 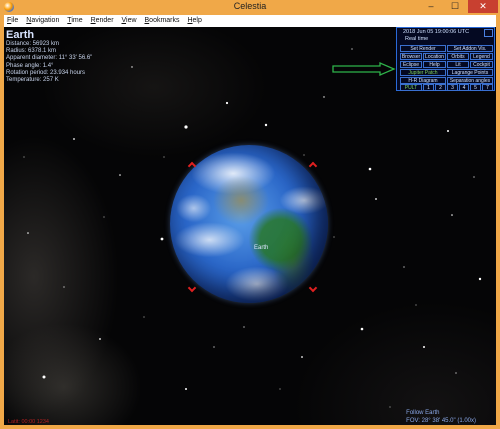 I want to click on help-button: Help, so click(x=434, y=64).